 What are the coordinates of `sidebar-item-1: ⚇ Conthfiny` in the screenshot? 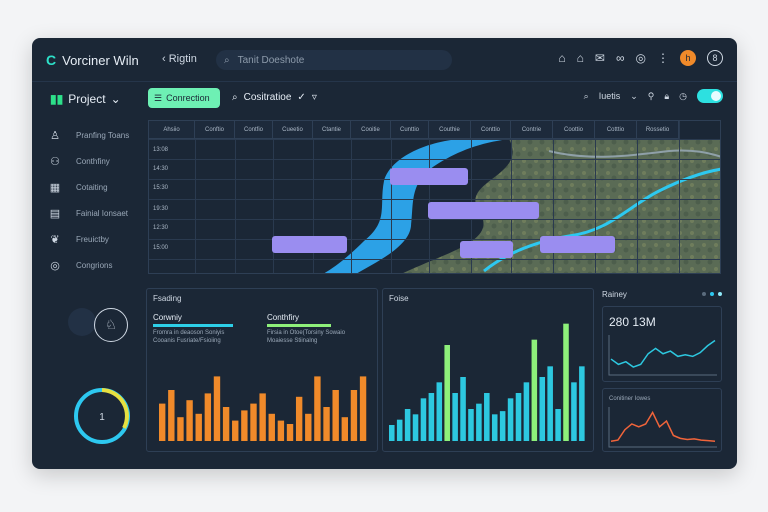 It's located at (98, 161).